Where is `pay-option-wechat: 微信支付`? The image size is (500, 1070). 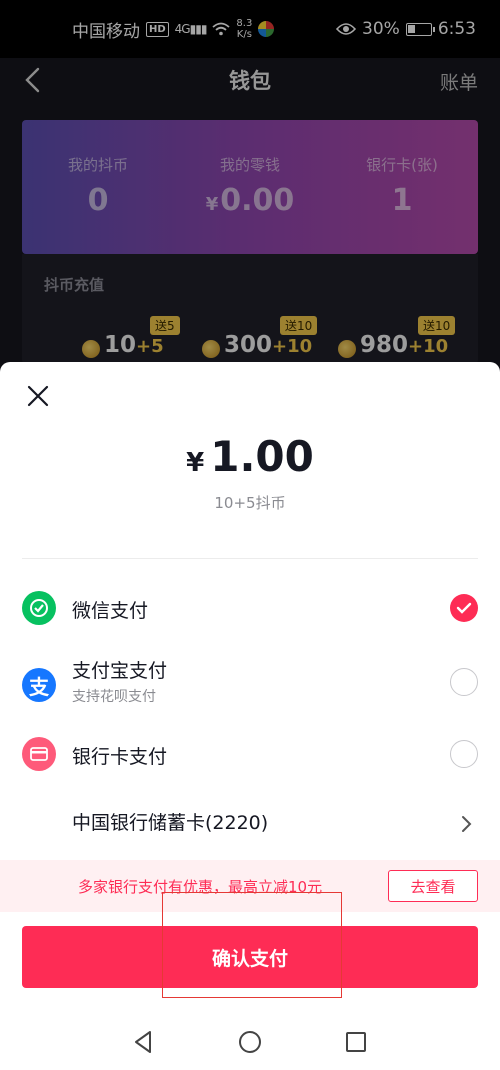 pay-option-wechat: 微信支付 is located at coordinates (250, 608).